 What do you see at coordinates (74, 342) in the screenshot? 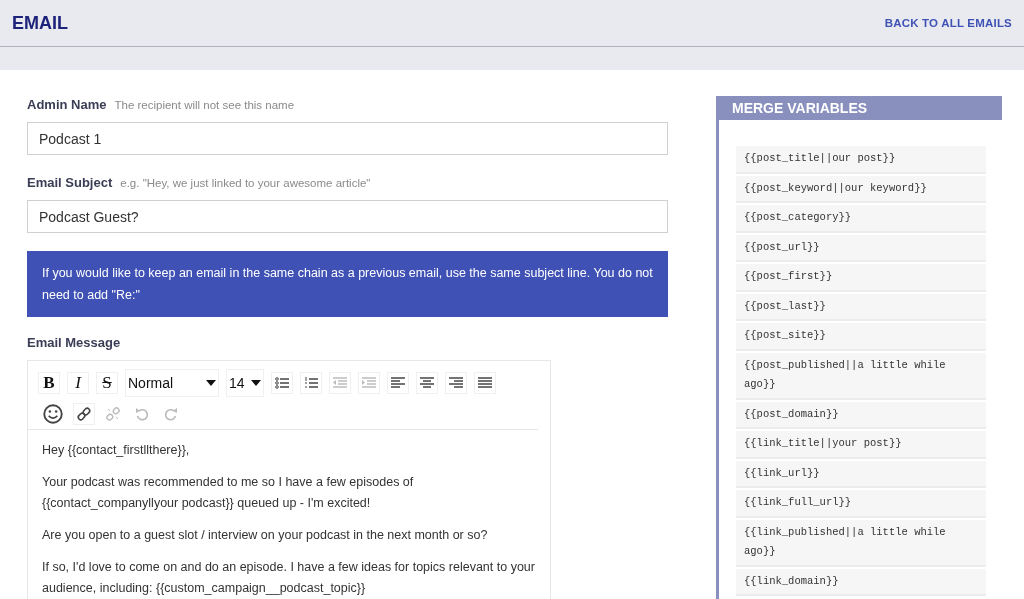
I see `field-label: Email Message` at bounding box center [74, 342].